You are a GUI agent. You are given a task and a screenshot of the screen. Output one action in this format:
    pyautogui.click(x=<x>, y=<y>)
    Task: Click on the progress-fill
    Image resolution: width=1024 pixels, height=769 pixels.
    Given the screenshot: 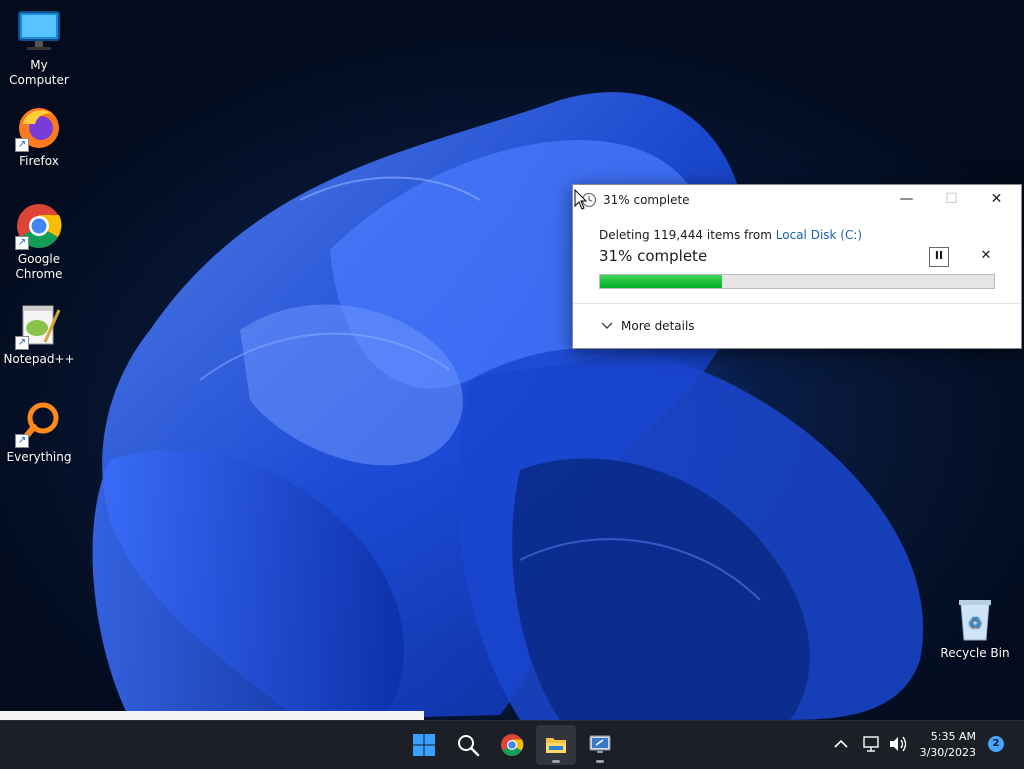 What is the action you would take?
    pyautogui.click(x=661, y=281)
    